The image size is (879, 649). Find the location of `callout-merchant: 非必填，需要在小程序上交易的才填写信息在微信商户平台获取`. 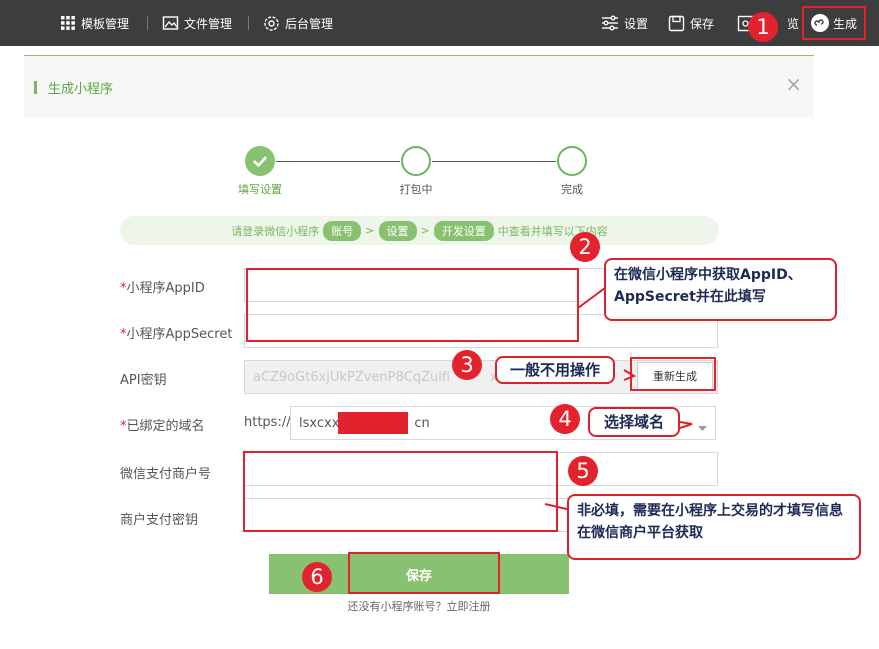

callout-merchant: 非必填，需要在小程序上交易的才填写信息在微信商户平台获取 is located at coordinates (714, 527).